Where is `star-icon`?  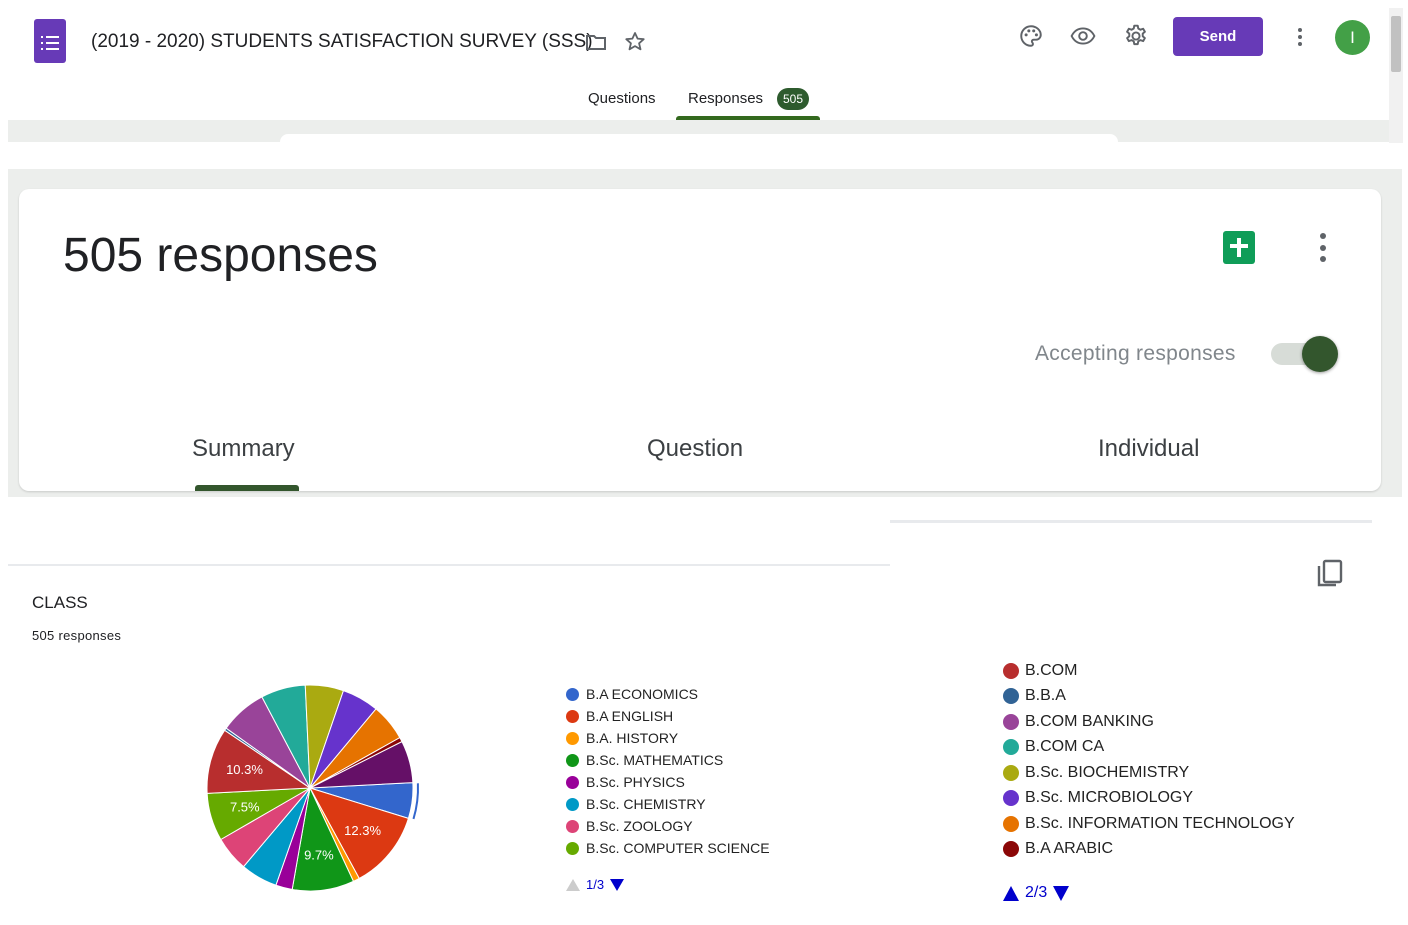 star-icon is located at coordinates (635, 42).